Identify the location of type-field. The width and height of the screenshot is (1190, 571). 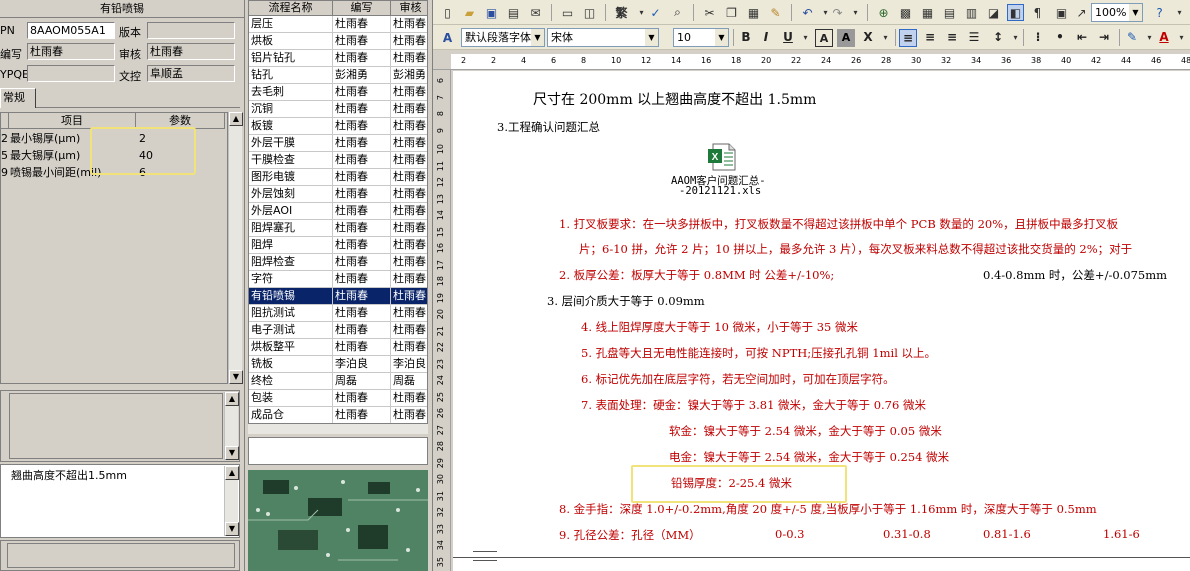
(71, 73).